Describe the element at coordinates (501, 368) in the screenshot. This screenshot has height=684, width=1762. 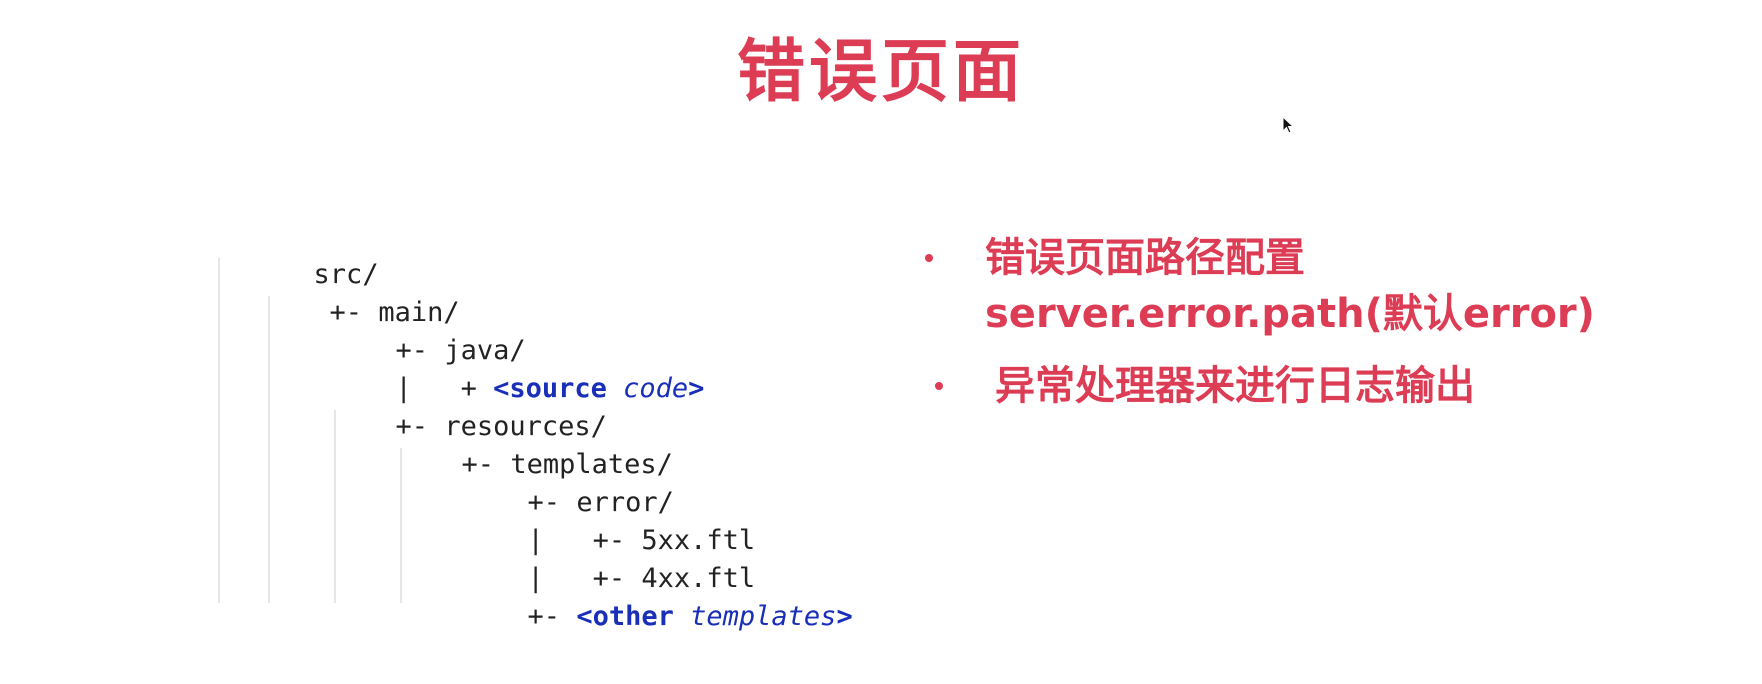
I see `tree-line-source-code: | + <source code>` at that location.